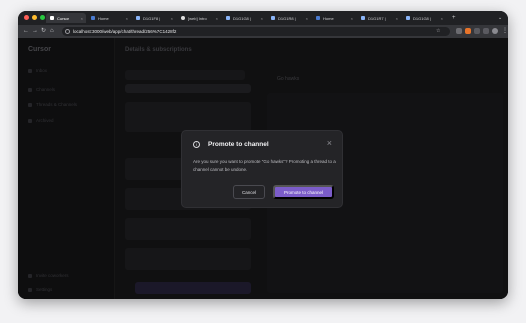  I want to click on info-icon: i, so click(196, 144).